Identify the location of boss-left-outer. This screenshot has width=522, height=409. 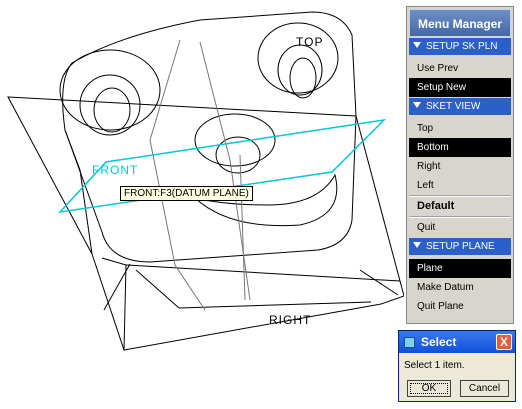
(110, 90).